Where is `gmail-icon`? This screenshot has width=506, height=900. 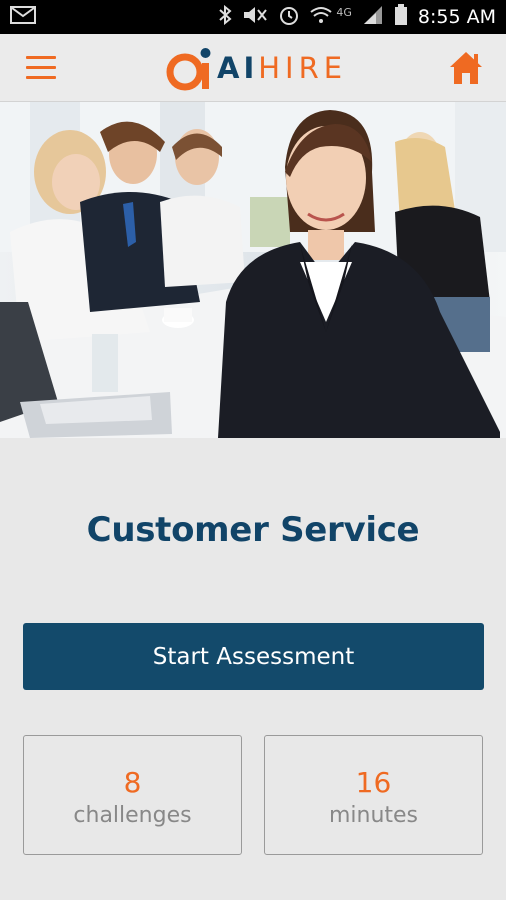 gmail-icon is located at coordinates (23, 17).